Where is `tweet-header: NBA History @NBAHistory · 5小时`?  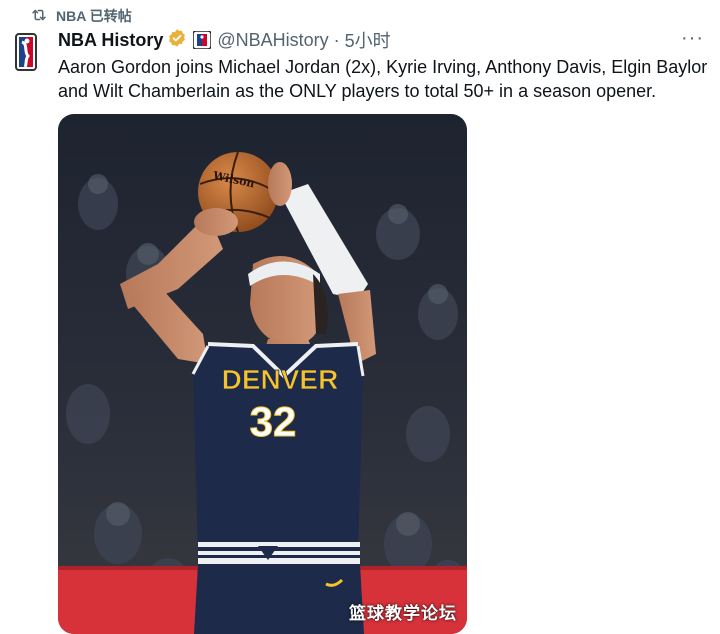 tweet-header: NBA History @NBAHistory · 5小时 is located at coordinates (379, 40).